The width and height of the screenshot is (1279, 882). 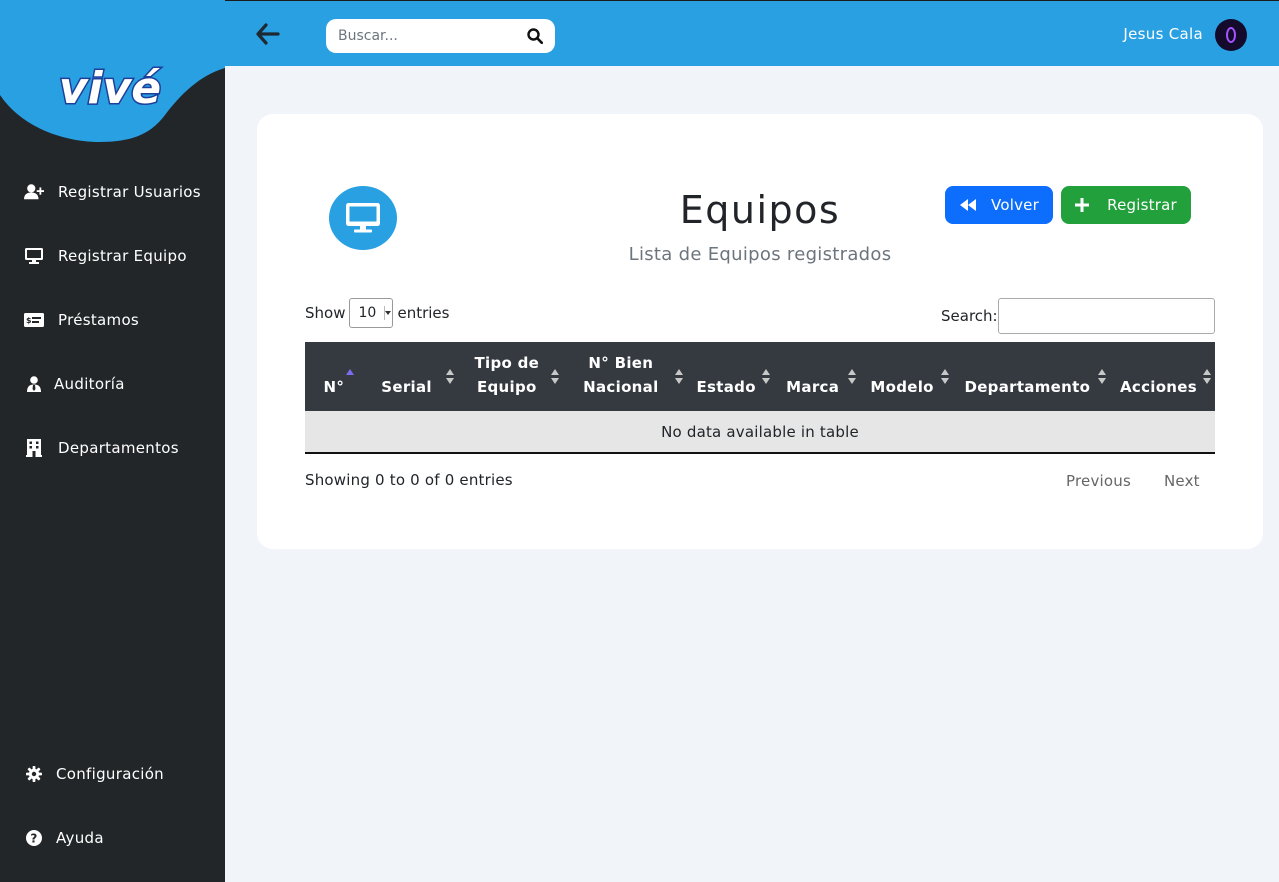 I want to click on sidebar-item-label: Configuración, so click(x=110, y=774).